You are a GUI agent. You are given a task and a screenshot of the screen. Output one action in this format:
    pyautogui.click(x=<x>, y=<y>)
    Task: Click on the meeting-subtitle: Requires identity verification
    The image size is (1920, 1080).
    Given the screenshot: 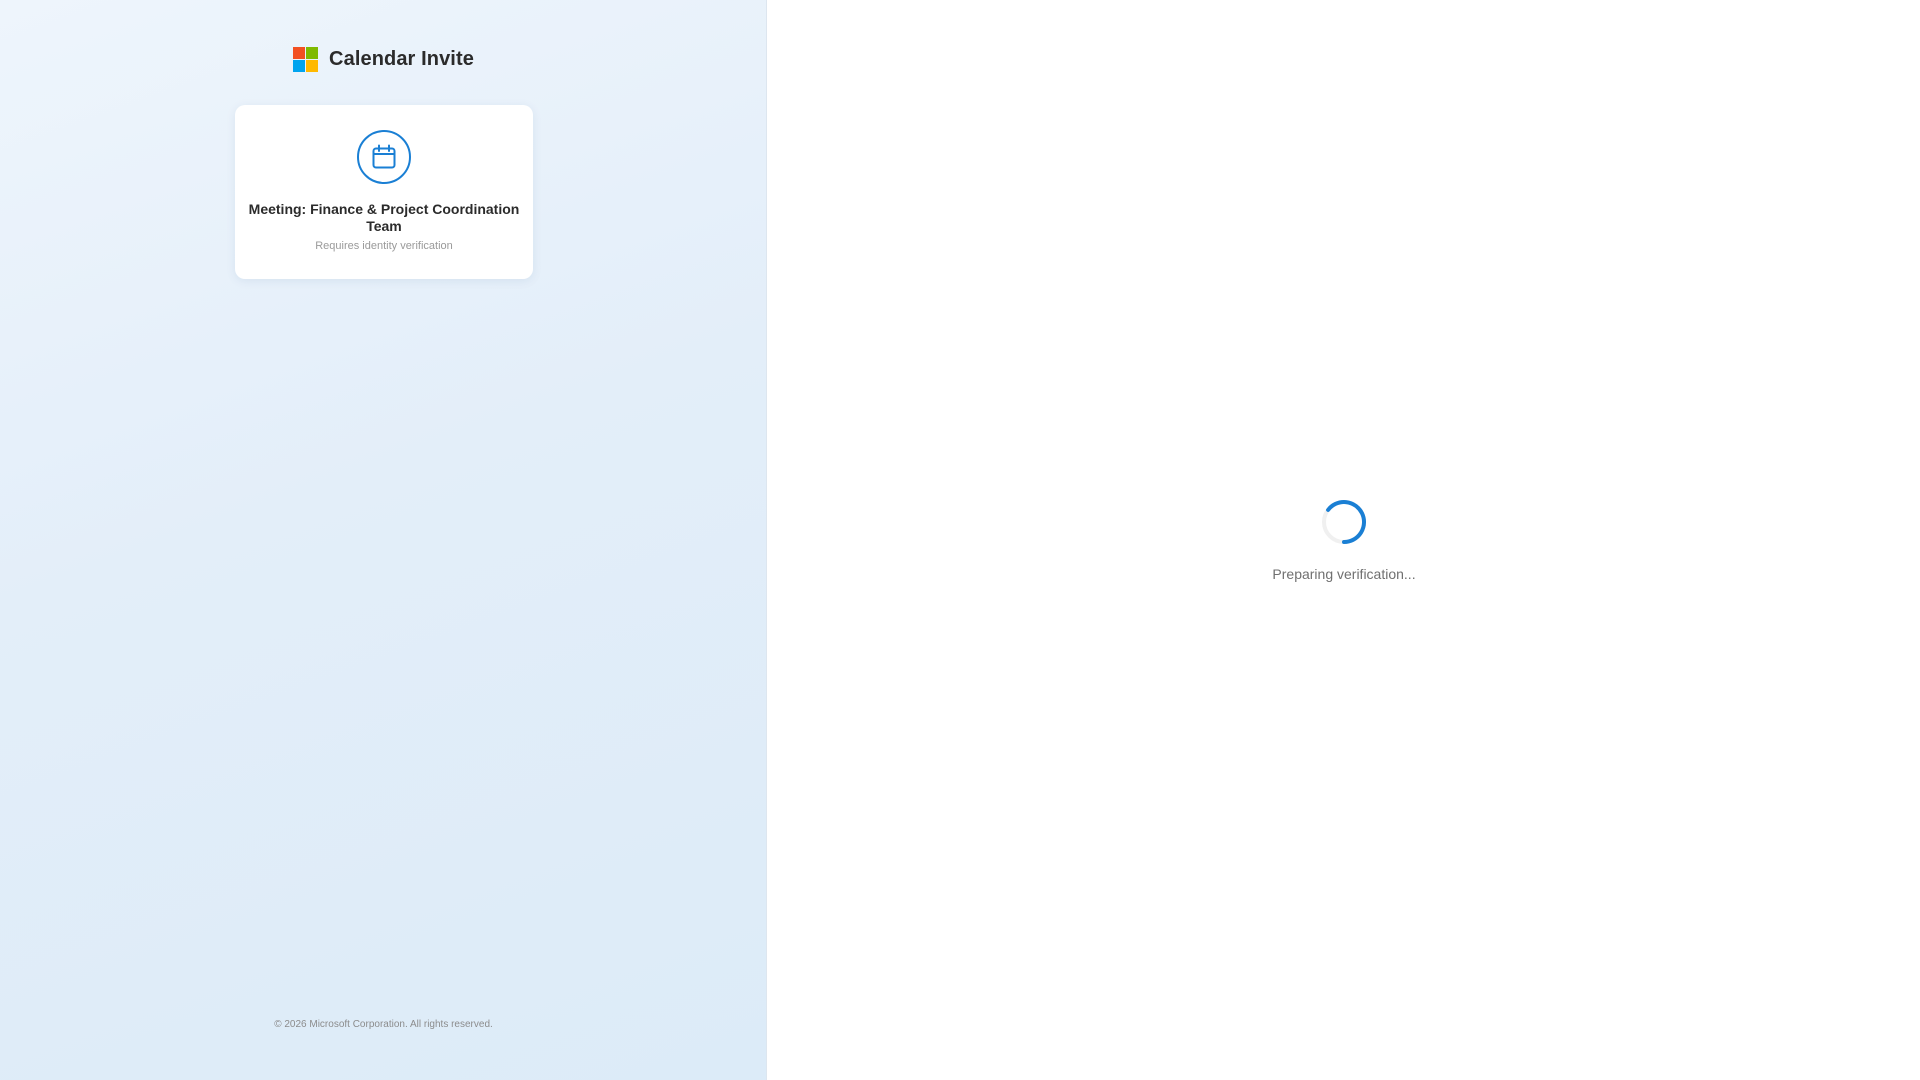 What is the action you would take?
    pyautogui.click(x=384, y=246)
    